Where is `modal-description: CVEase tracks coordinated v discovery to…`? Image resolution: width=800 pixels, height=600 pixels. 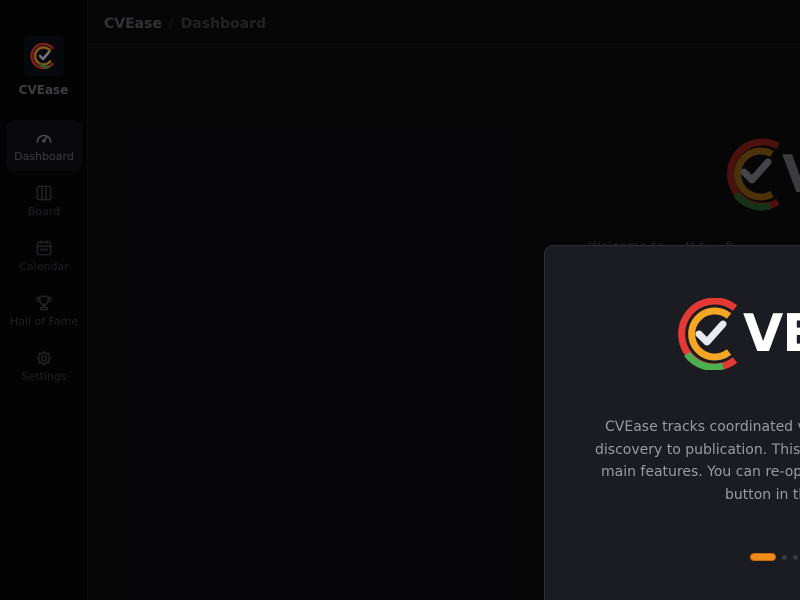
modal-description: CVEase tracks coordinated v discovery to… is located at coordinates (690, 461).